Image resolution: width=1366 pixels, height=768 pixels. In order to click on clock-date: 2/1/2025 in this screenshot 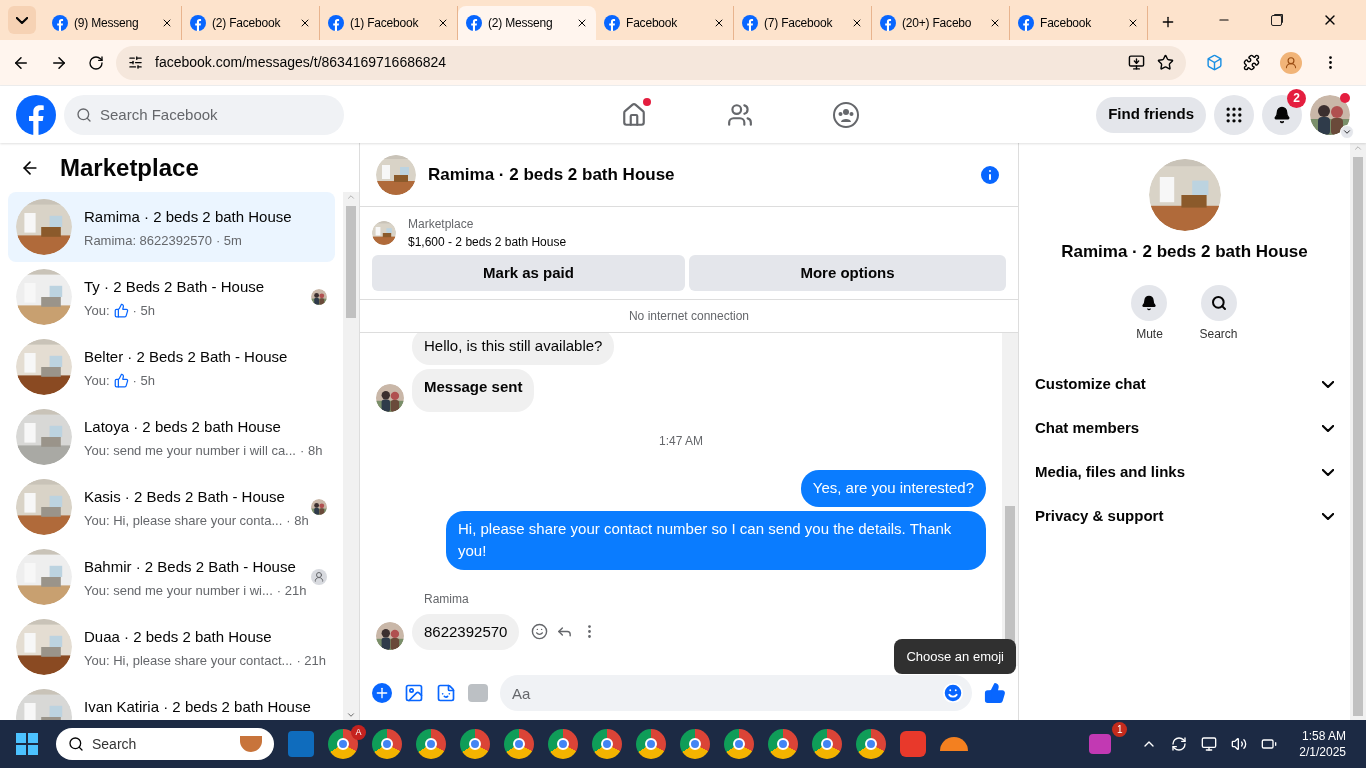, I will do `click(1322, 752)`.